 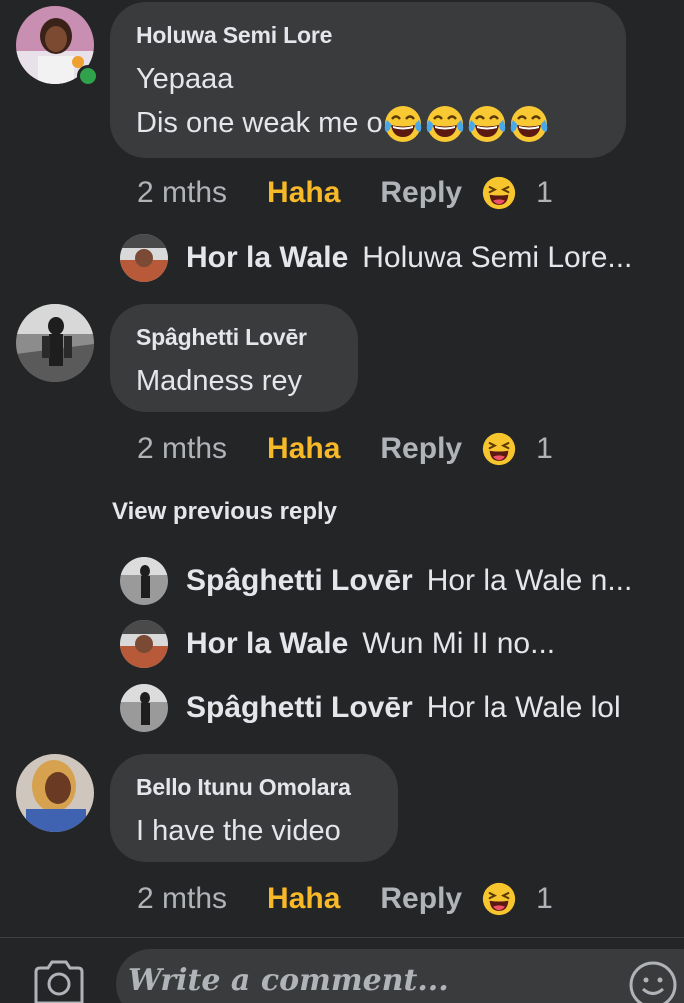 What do you see at coordinates (234, 337) in the screenshot?
I see `comment-author: Spâghetti Lovēr` at bounding box center [234, 337].